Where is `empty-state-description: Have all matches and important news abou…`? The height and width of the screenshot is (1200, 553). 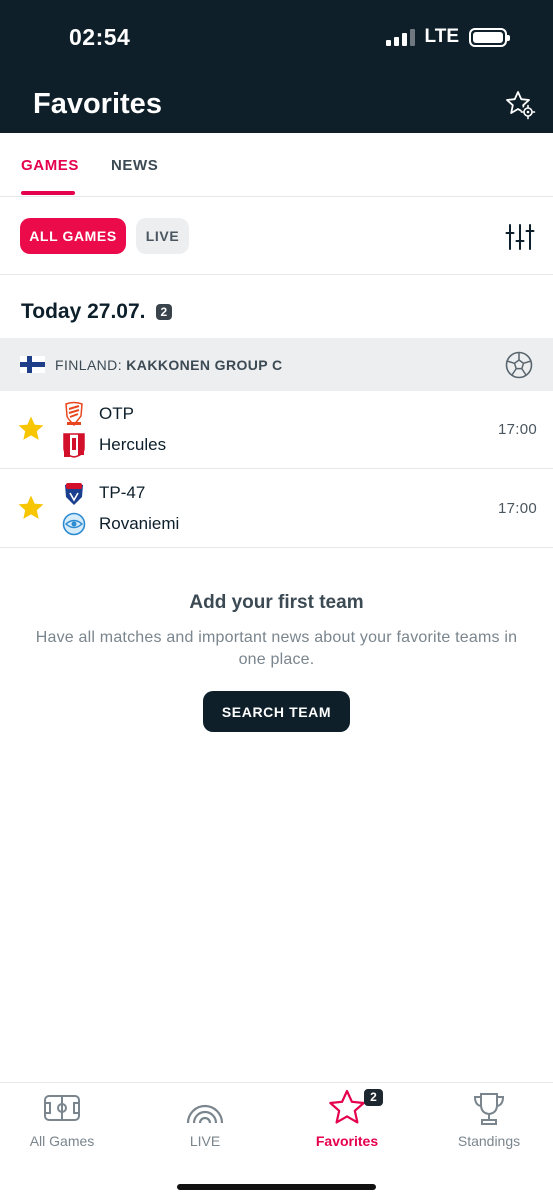 empty-state-description: Have all matches and important news abou… is located at coordinates (276, 648).